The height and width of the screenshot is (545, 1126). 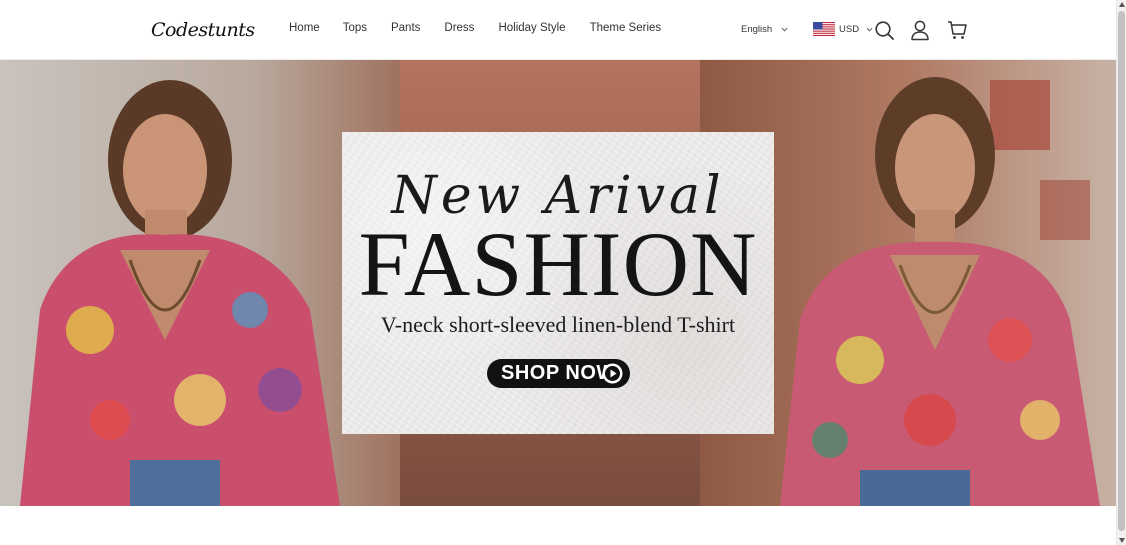 I want to click on promo-subtitle: V-neck short-sleeved linen-blend T-shirt, so click(x=558, y=324).